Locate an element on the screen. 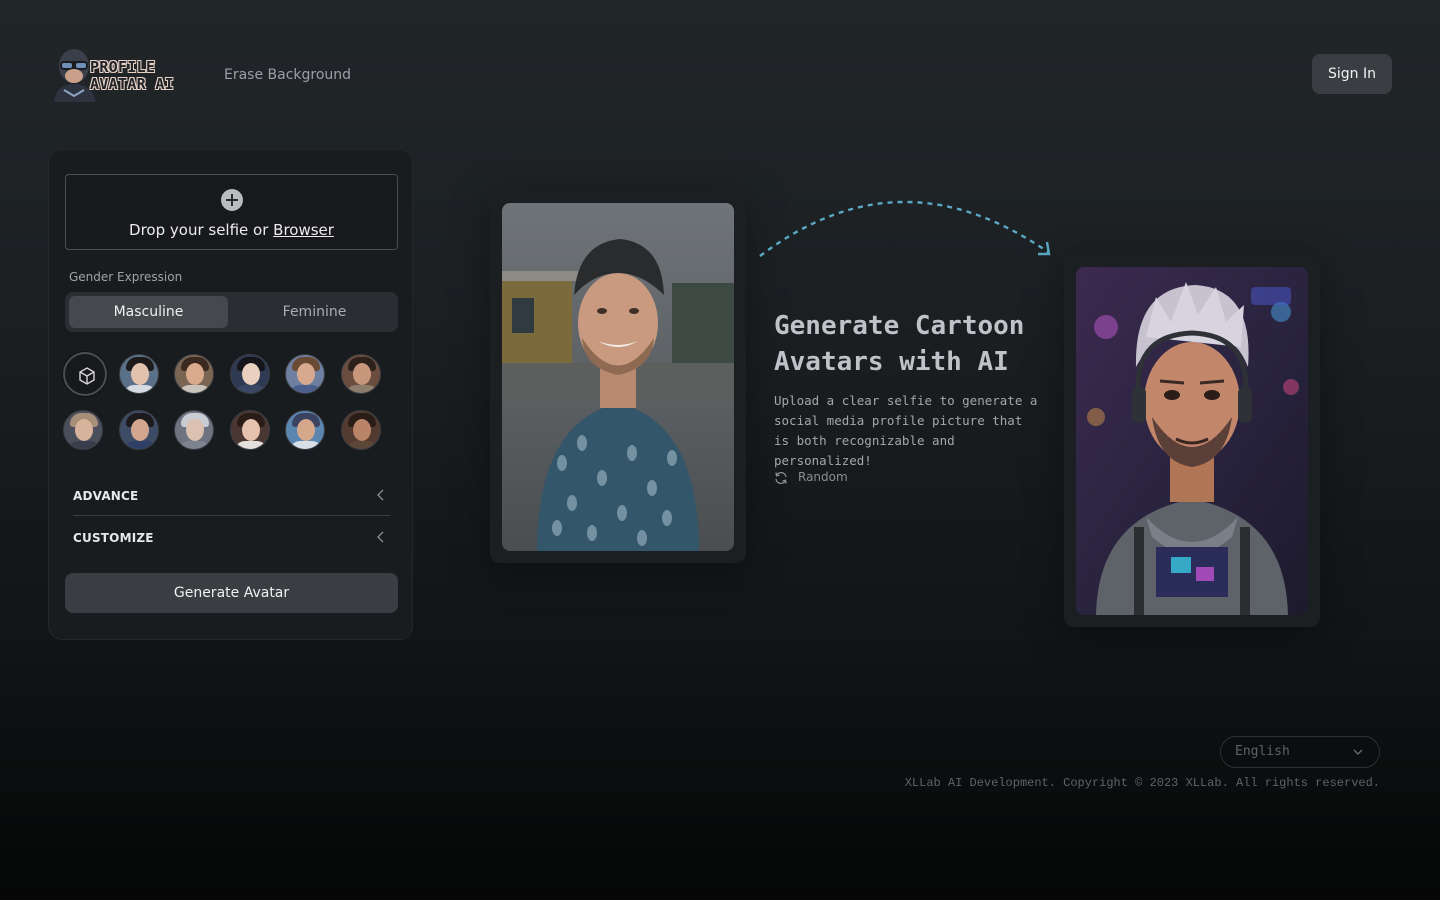 The width and height of the screenshot is (1440, 900). example-avatar-image is located at coordinates (1192, 441).